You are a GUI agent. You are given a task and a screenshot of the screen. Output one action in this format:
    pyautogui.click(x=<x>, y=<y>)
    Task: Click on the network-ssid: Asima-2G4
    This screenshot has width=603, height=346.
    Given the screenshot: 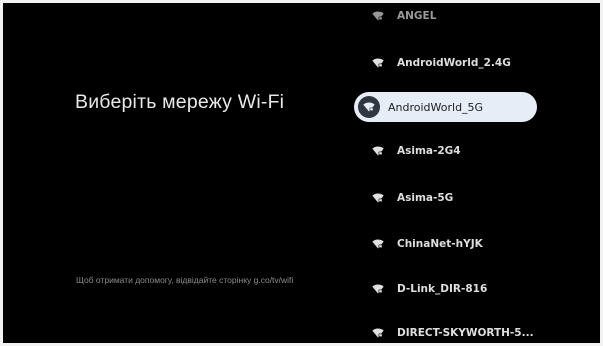 What is the action you would take?
    pyautogui.click(x=429, y=151)
    